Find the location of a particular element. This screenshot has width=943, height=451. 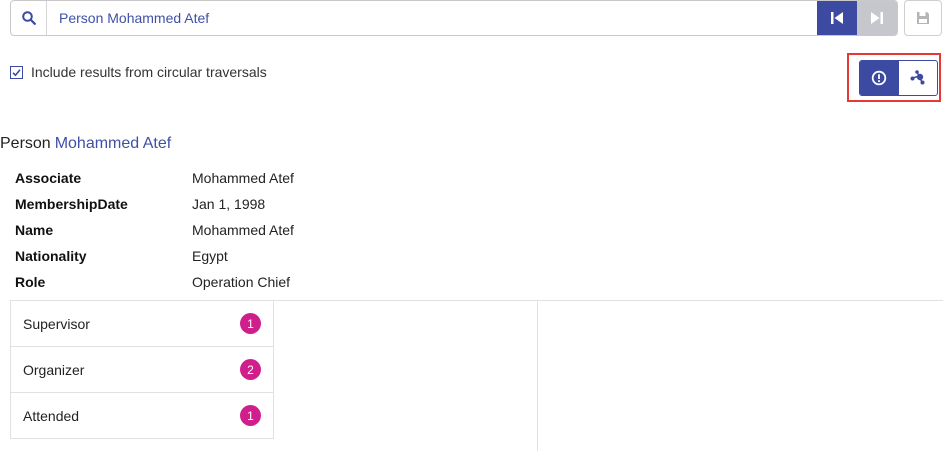

relation-item-supervisor: Supervisor 1 is located at coordinates (142, 324).